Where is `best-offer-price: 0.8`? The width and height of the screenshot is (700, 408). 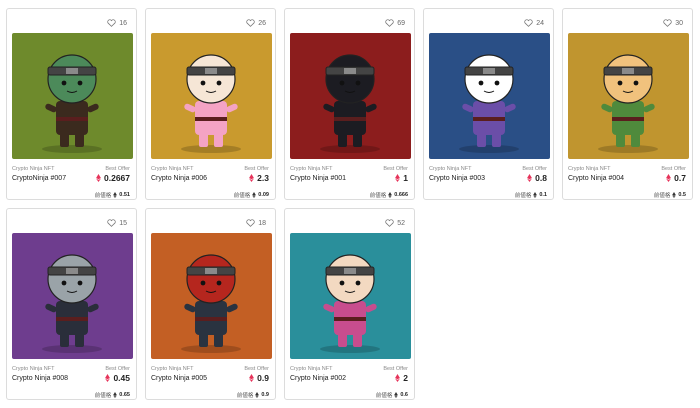 best-offer-price: 0.8 is located at coordinates (537, 178).